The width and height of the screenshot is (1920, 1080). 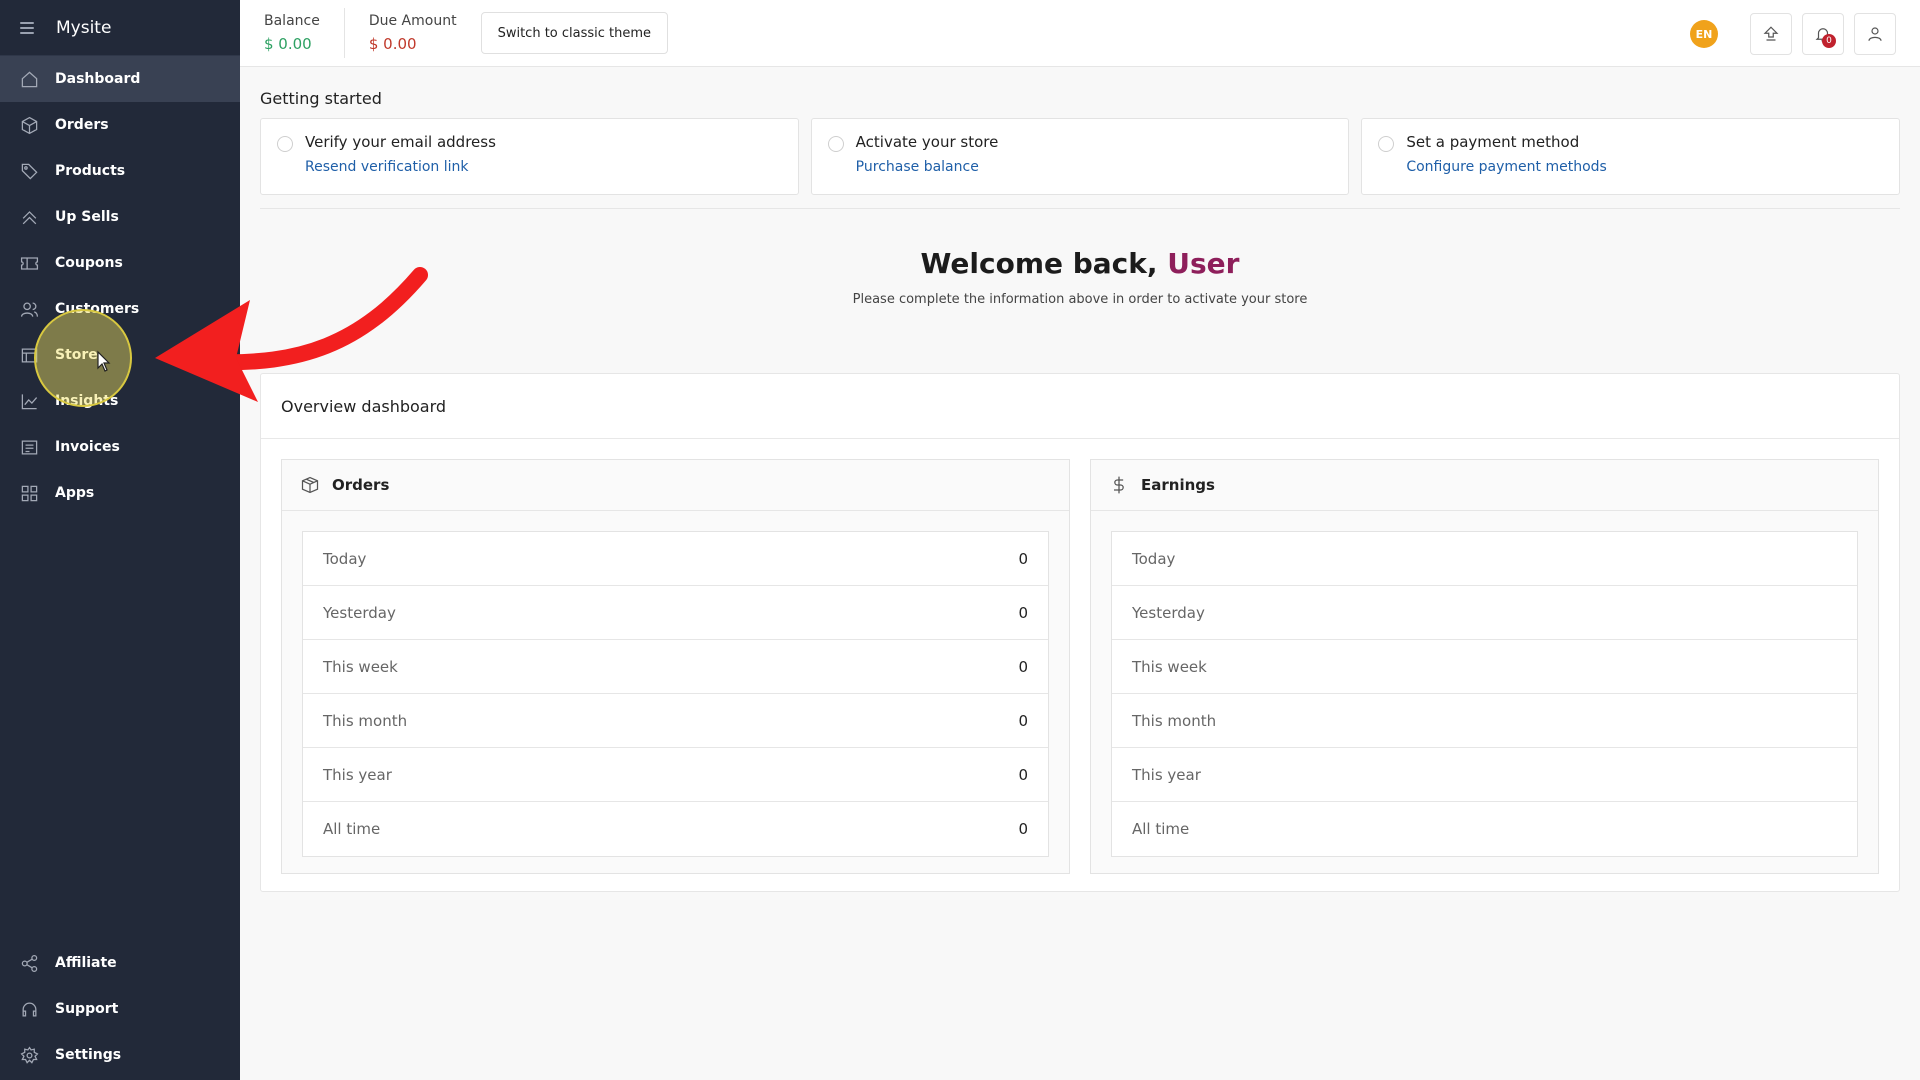 What do you see at coordinates (1203, 263) in the screenshot?
I see `welcome-user-name: User` at bounding box center [1203, 263].